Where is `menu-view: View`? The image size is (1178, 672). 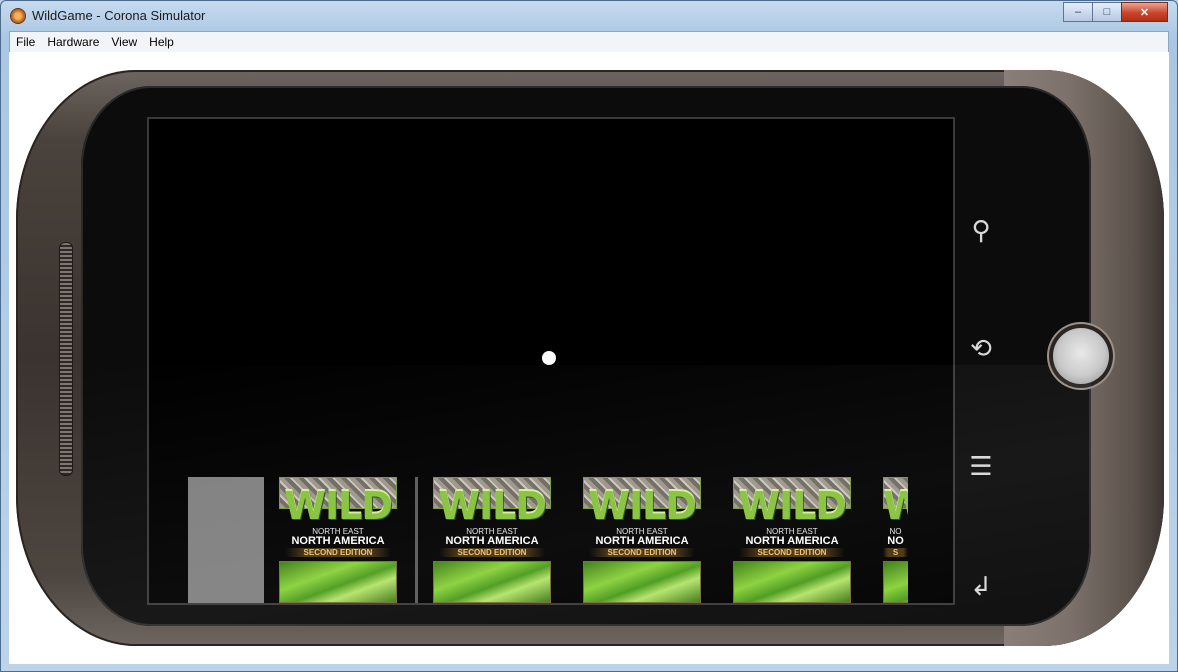
menu-view: View is located at coordinates (124, 42).